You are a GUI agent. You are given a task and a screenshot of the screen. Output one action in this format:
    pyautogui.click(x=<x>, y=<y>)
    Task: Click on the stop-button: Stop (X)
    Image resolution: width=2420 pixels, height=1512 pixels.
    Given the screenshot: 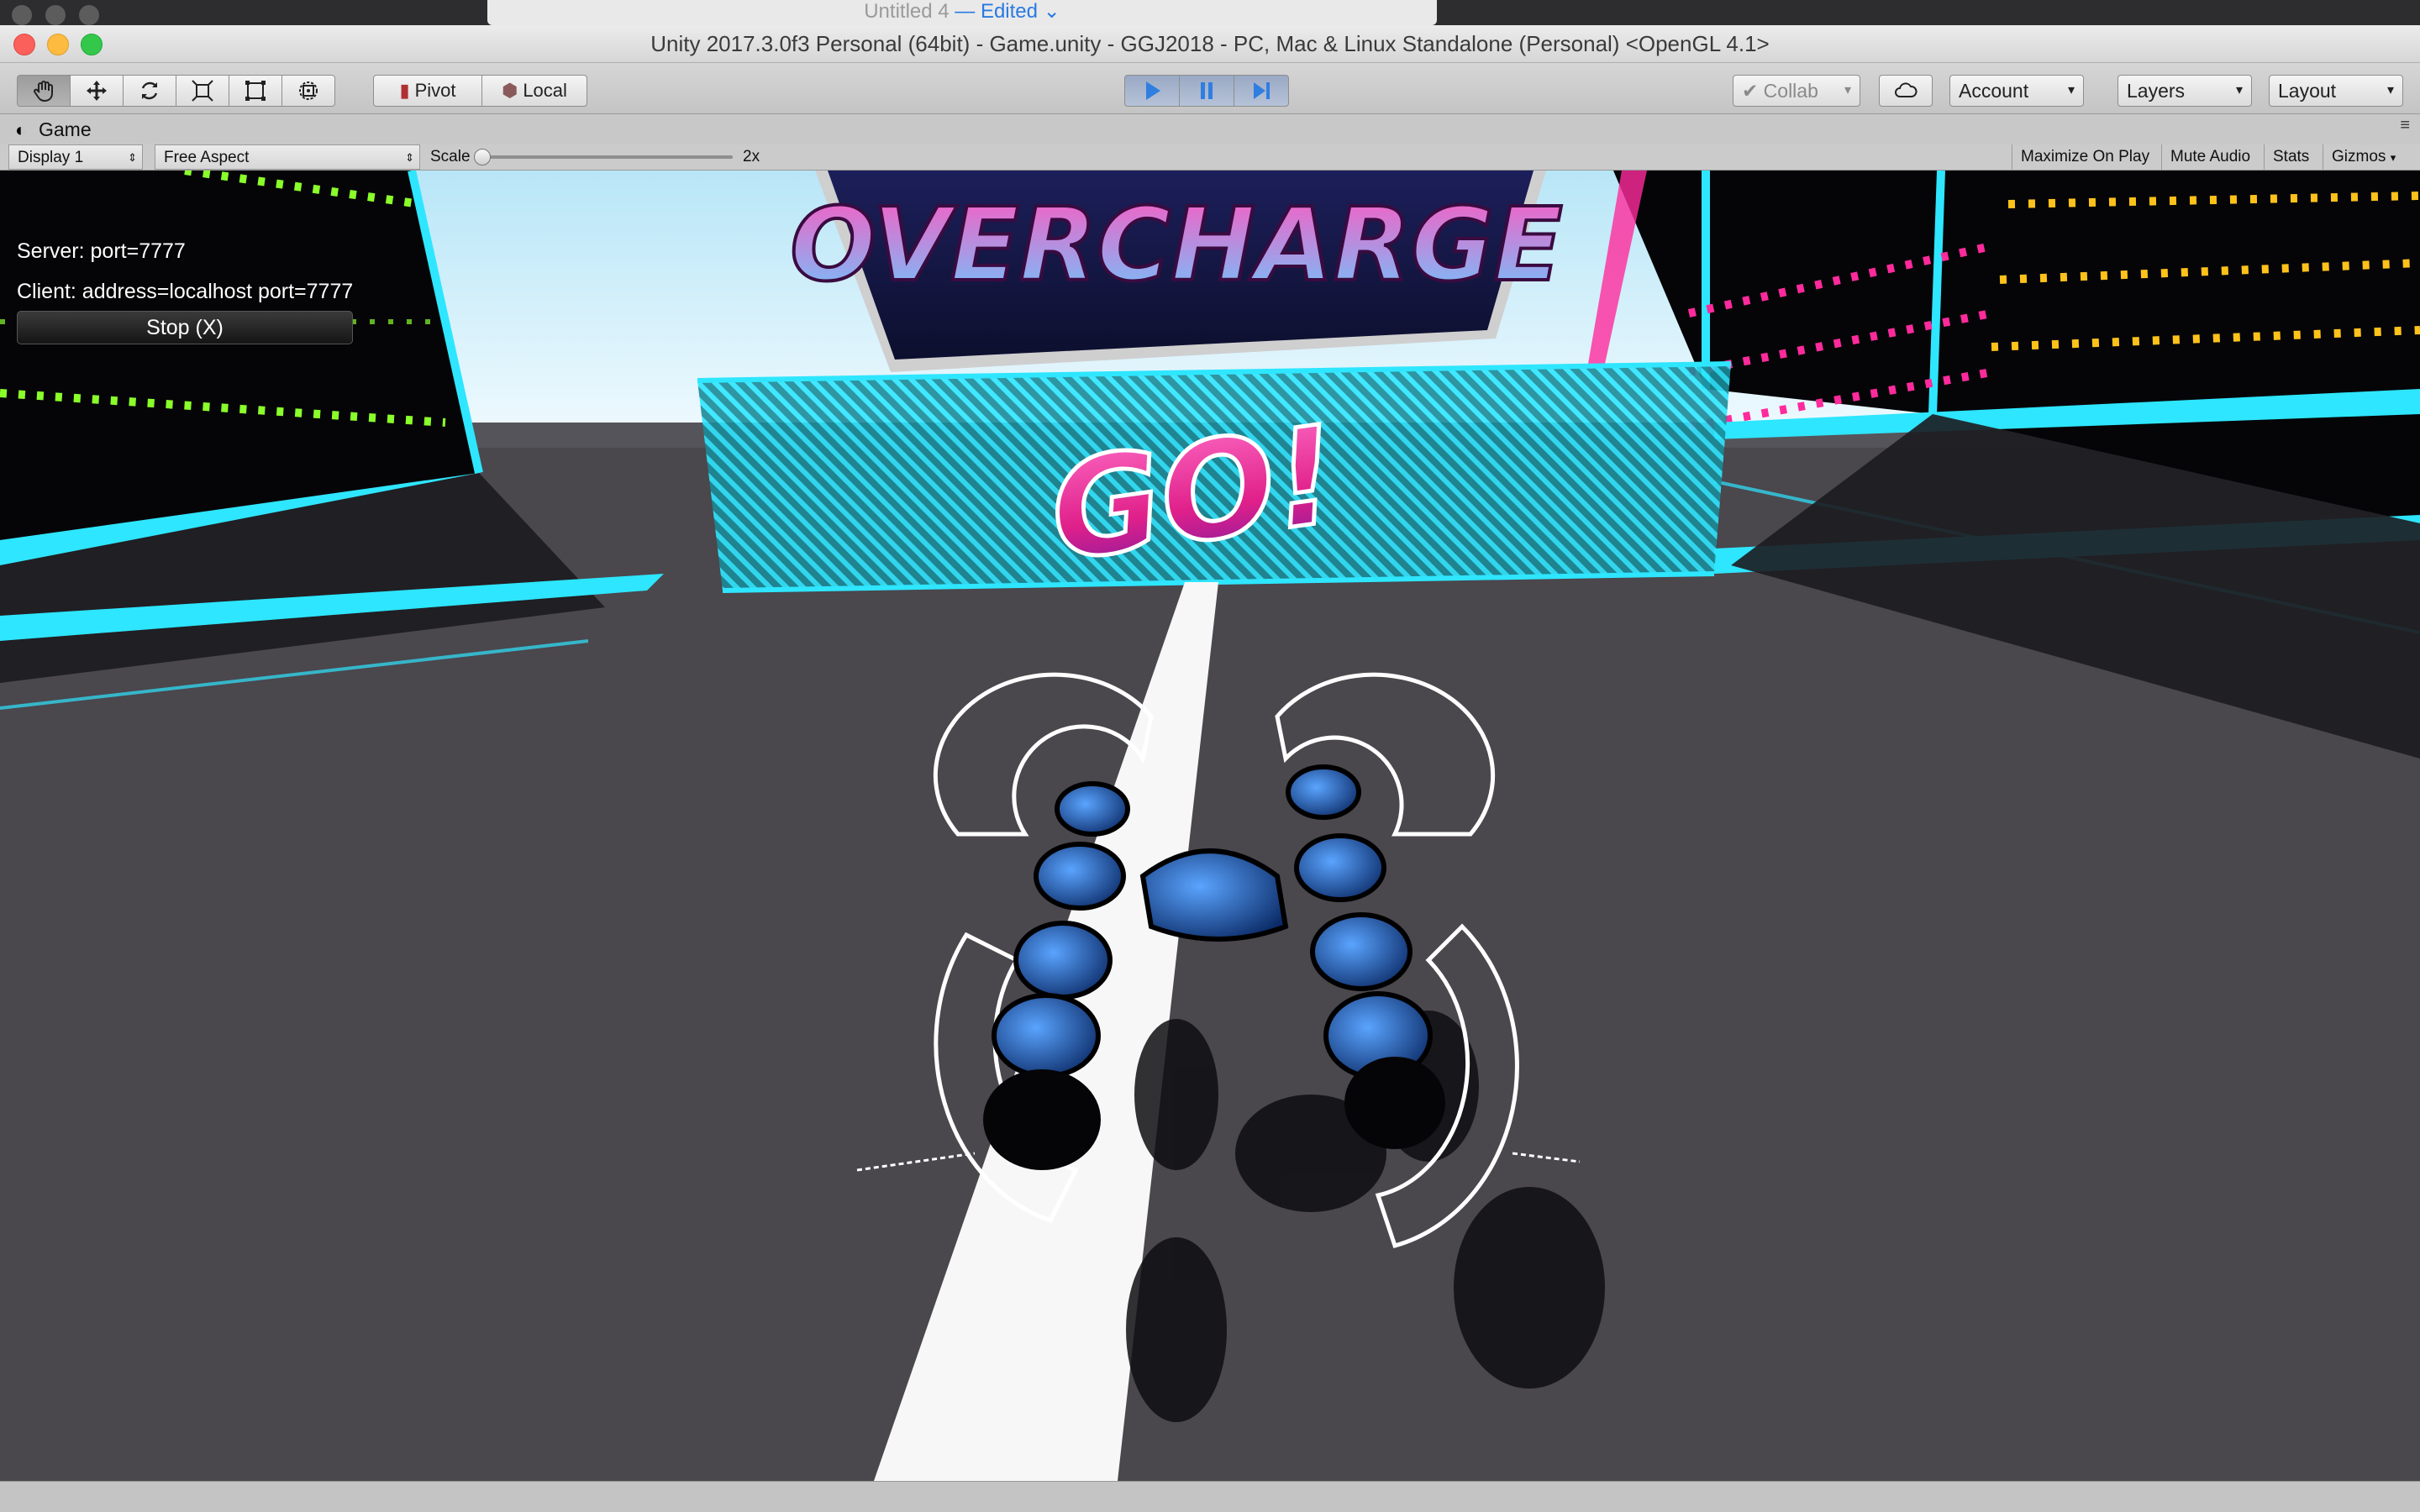 What is the action you would take?
    pyautogui.click(x=185, y=327)
    